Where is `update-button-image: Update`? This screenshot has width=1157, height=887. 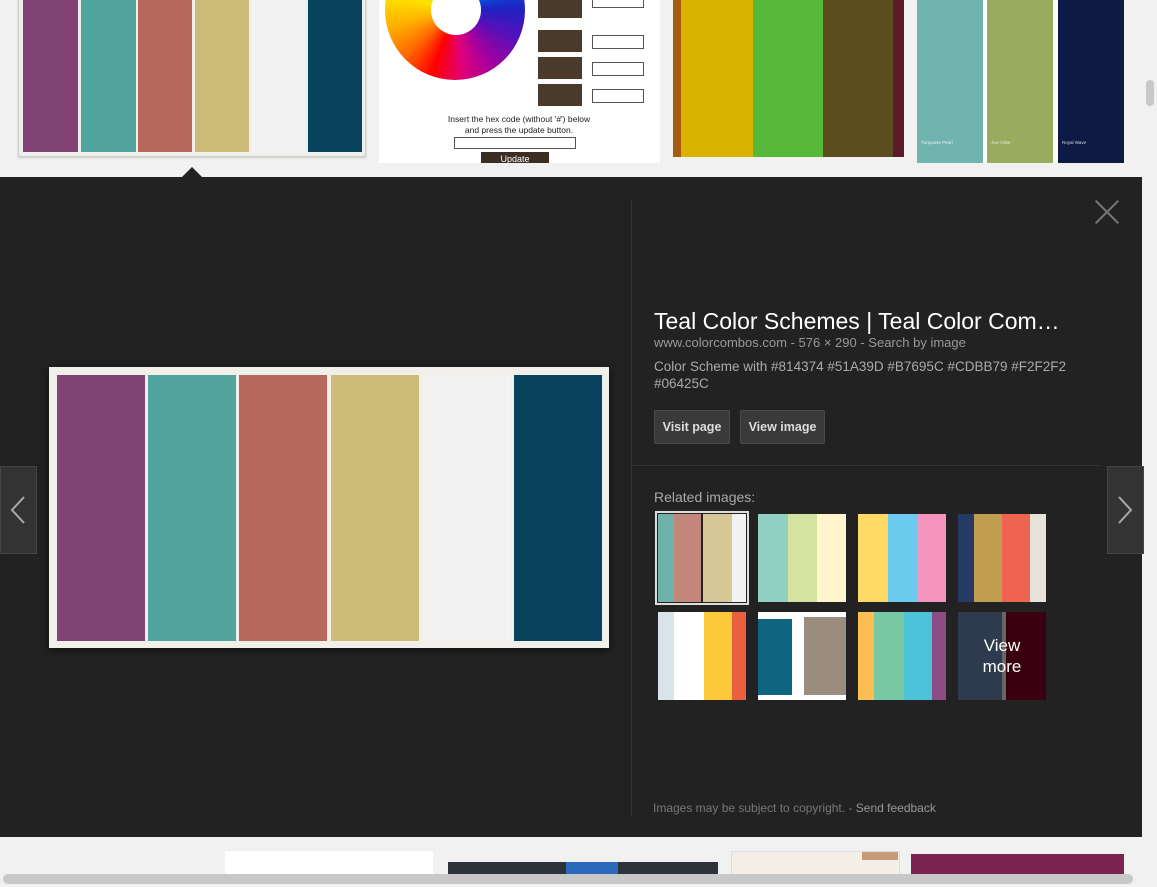 update-button-image: Update is located at coordinates (515, 157).